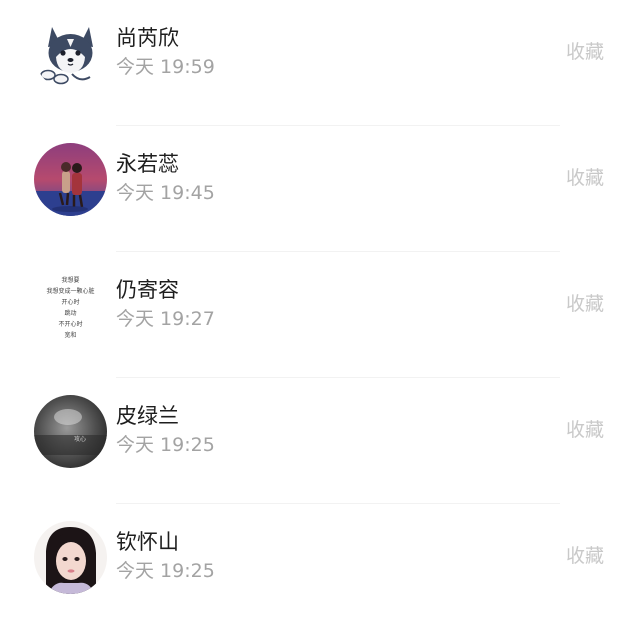 Image resolution: width=640 pixels, height=631 pixels. What do you see at coordinates (70, 280) in the screenshot?
I see `avatar-text-line: 我想要` at bounding box center [70, 280].